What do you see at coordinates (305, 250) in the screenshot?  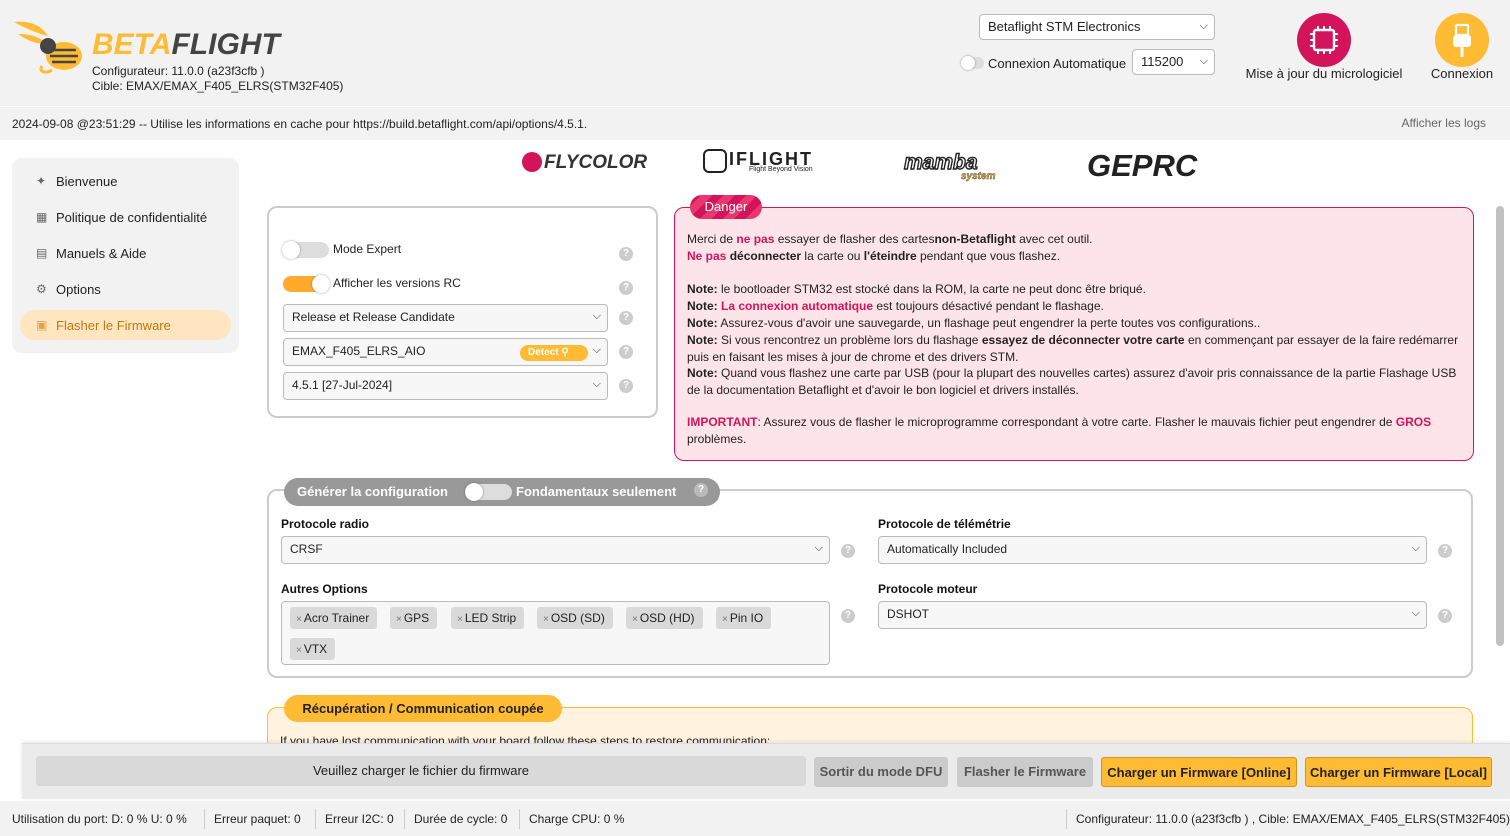 I see `expert-mode-toggle` at bounding box center [305, 250].